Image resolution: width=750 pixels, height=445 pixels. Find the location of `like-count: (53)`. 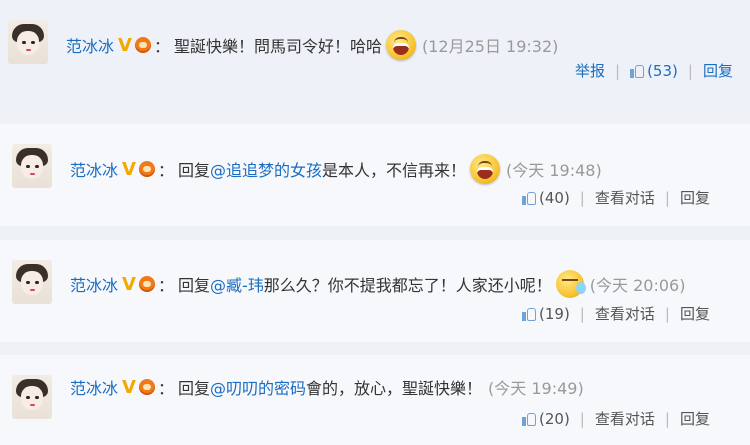

like-count: (53) is located at coordinates (662, 71).